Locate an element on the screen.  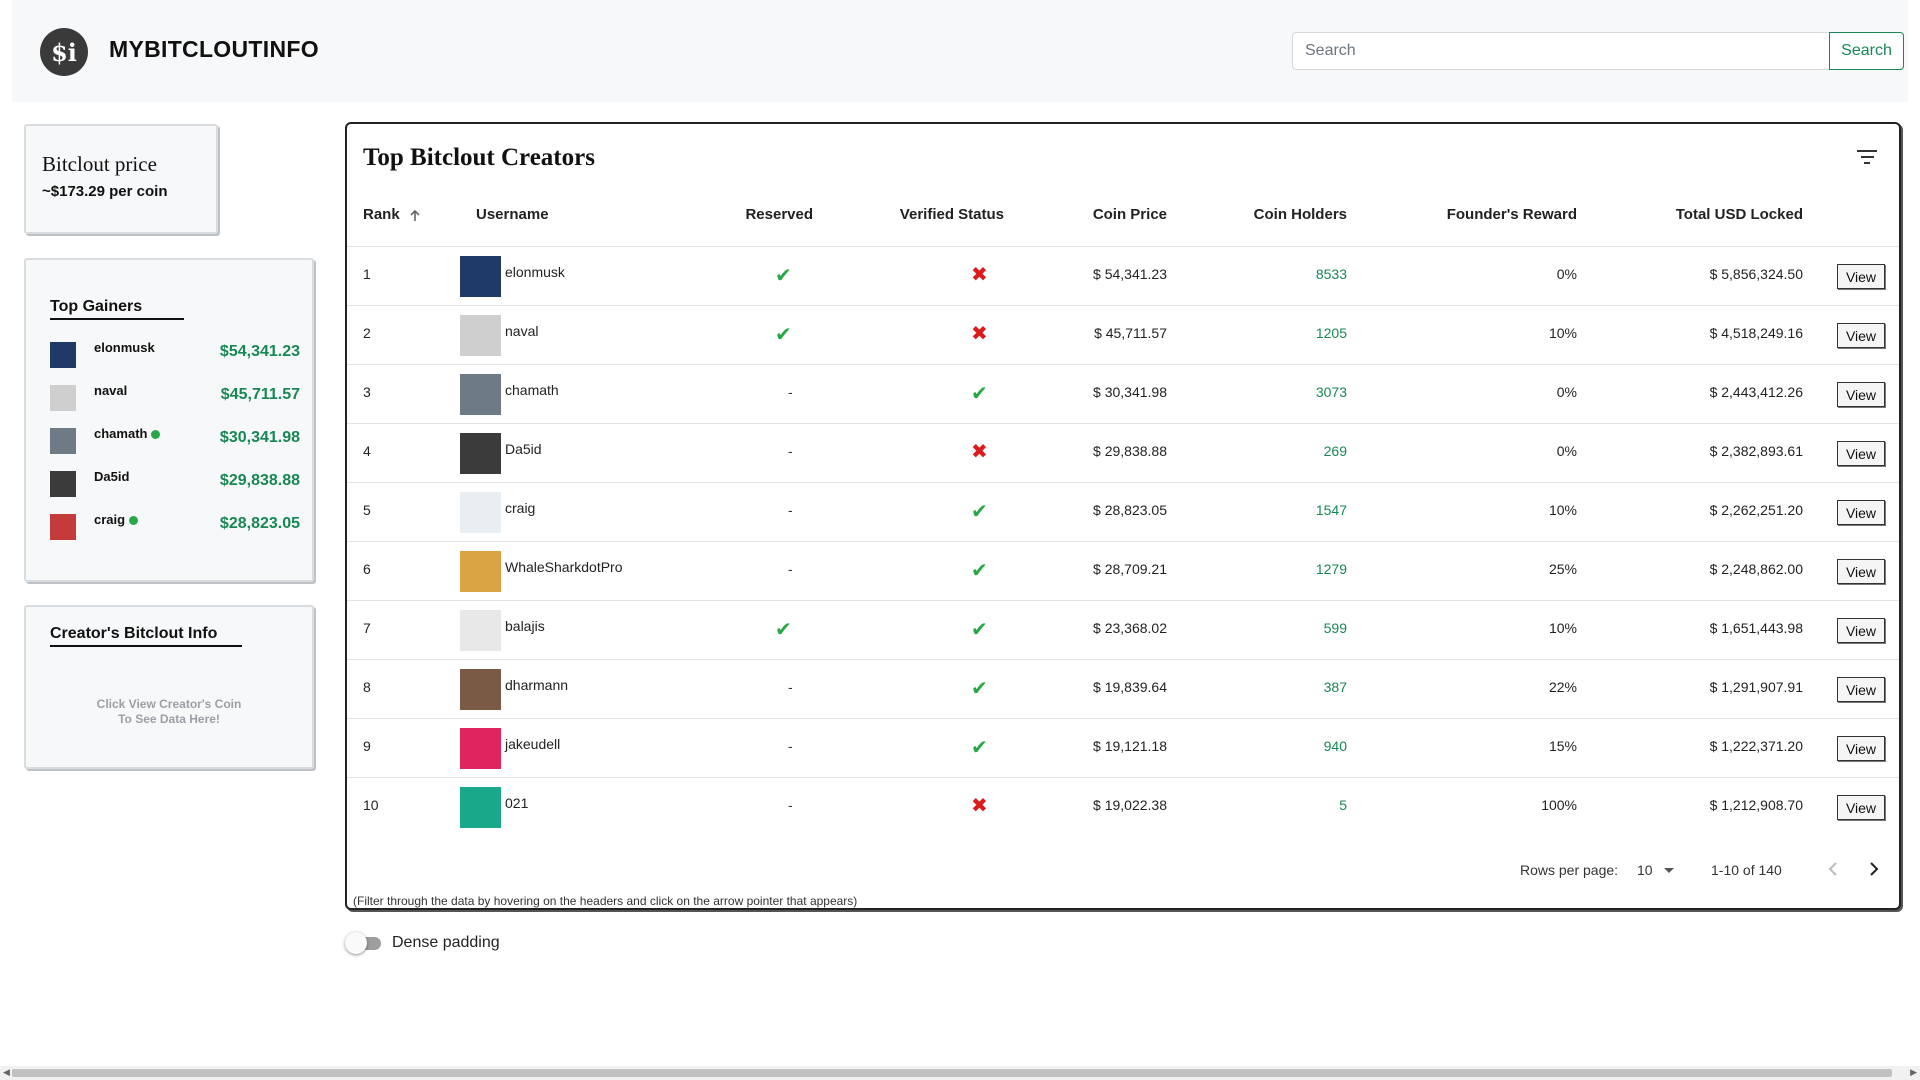
search-input is located at coordinates (1561, 51).